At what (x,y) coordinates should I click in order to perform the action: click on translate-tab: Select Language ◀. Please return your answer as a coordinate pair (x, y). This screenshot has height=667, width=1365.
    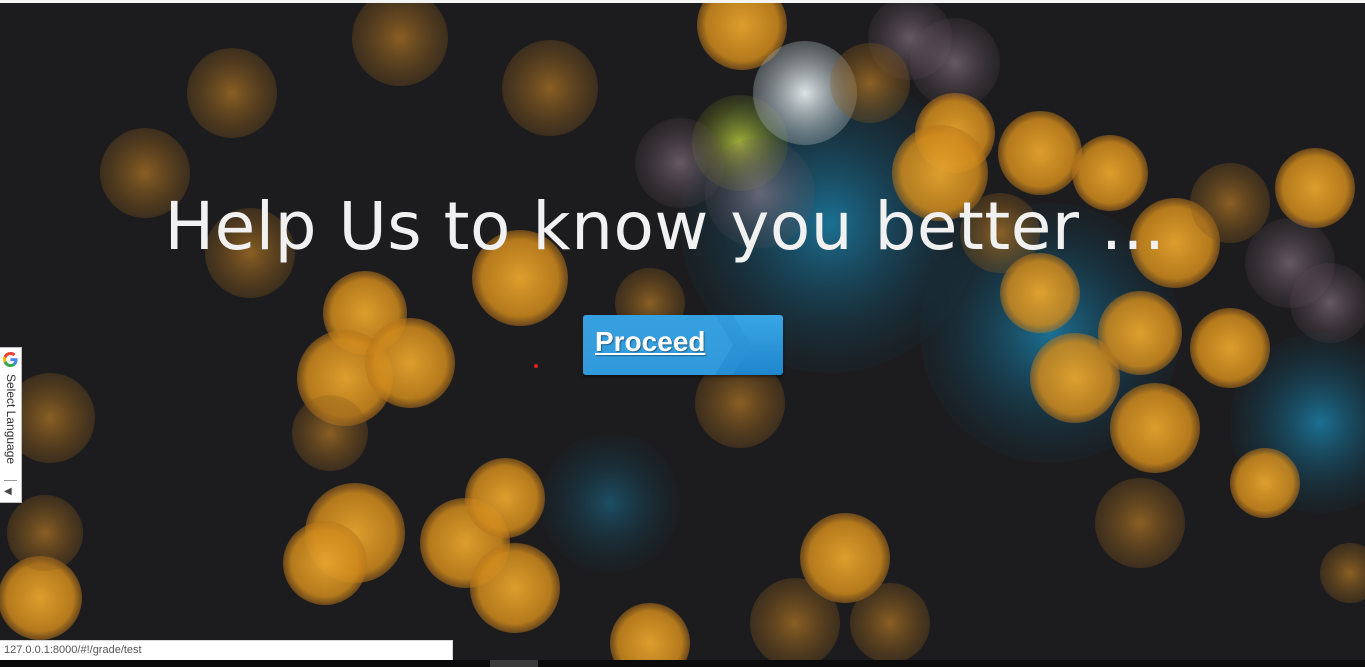
    Looking at the image, I should click on (11, 425).